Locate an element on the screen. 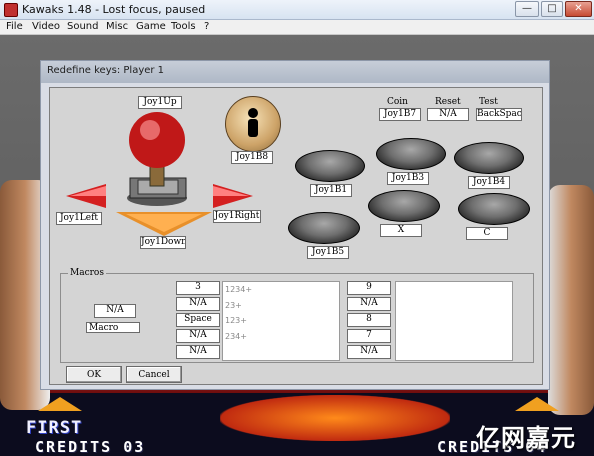  macro-right-list is located at coordinates (454, 321).